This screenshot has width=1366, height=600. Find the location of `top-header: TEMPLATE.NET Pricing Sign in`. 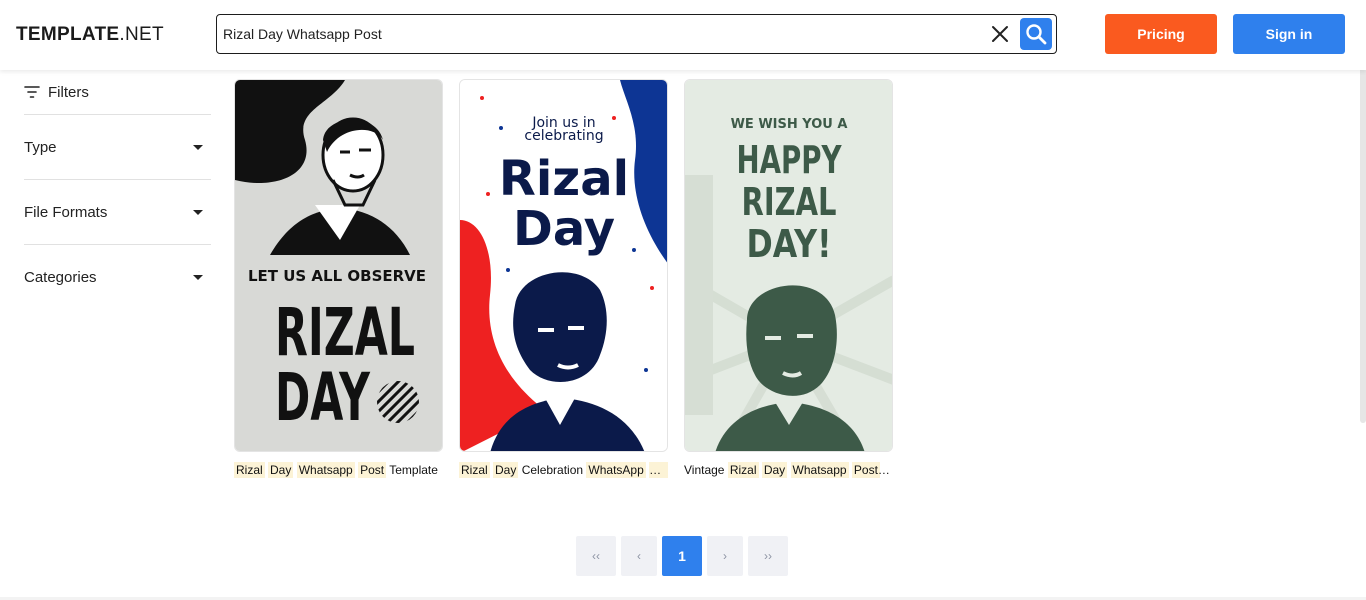

top-header: TEMPLATE.NET Pricing Sign in is located at coordinates (683, 35).